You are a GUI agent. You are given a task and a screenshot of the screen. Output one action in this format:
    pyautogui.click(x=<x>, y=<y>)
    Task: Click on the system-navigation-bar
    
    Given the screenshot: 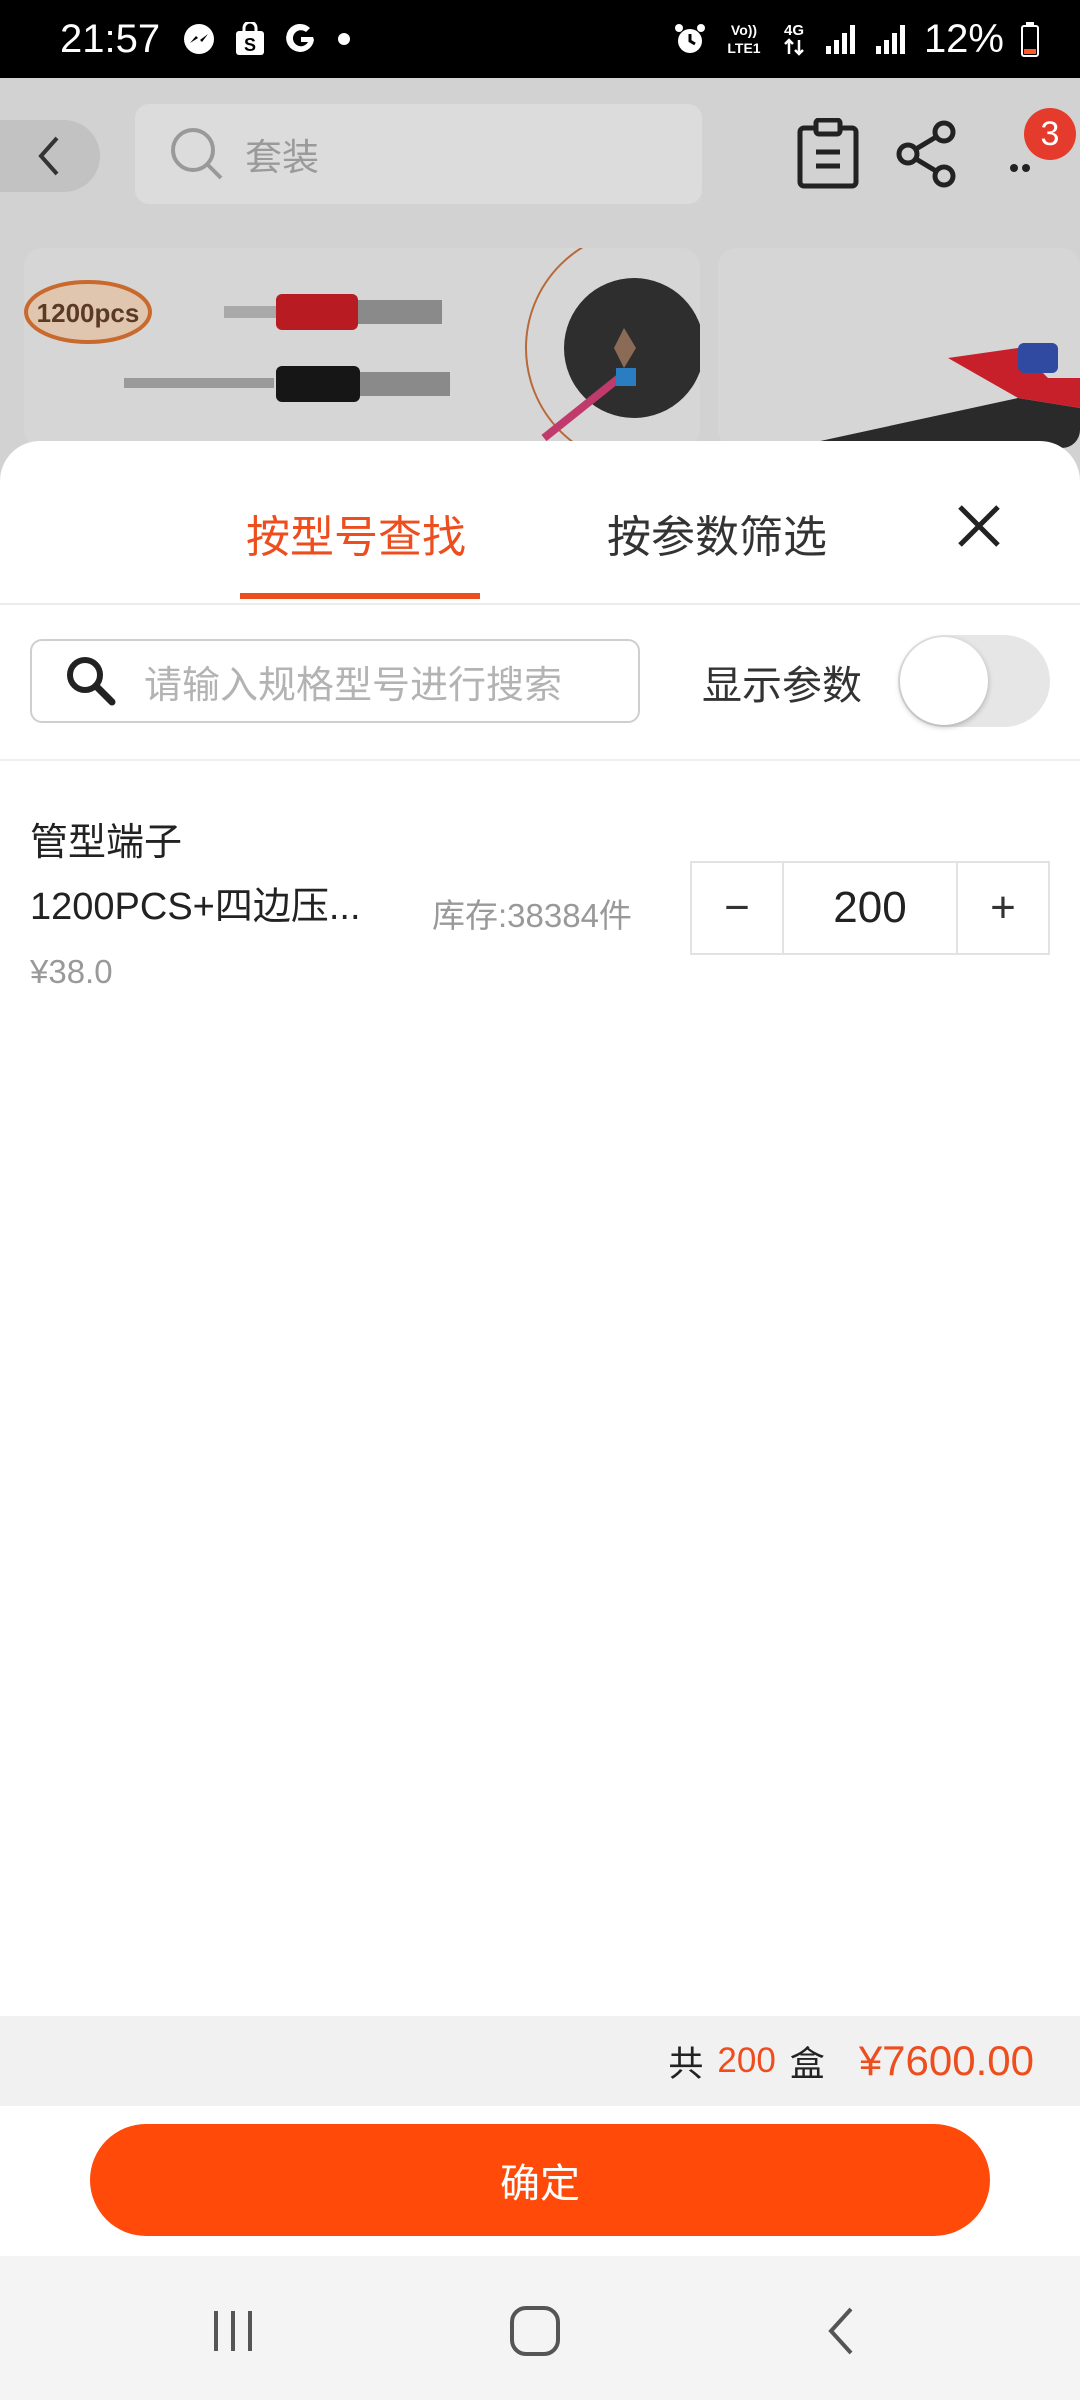 What is the action you would take?
    pyautogui.click(x=540, y=2328)
    